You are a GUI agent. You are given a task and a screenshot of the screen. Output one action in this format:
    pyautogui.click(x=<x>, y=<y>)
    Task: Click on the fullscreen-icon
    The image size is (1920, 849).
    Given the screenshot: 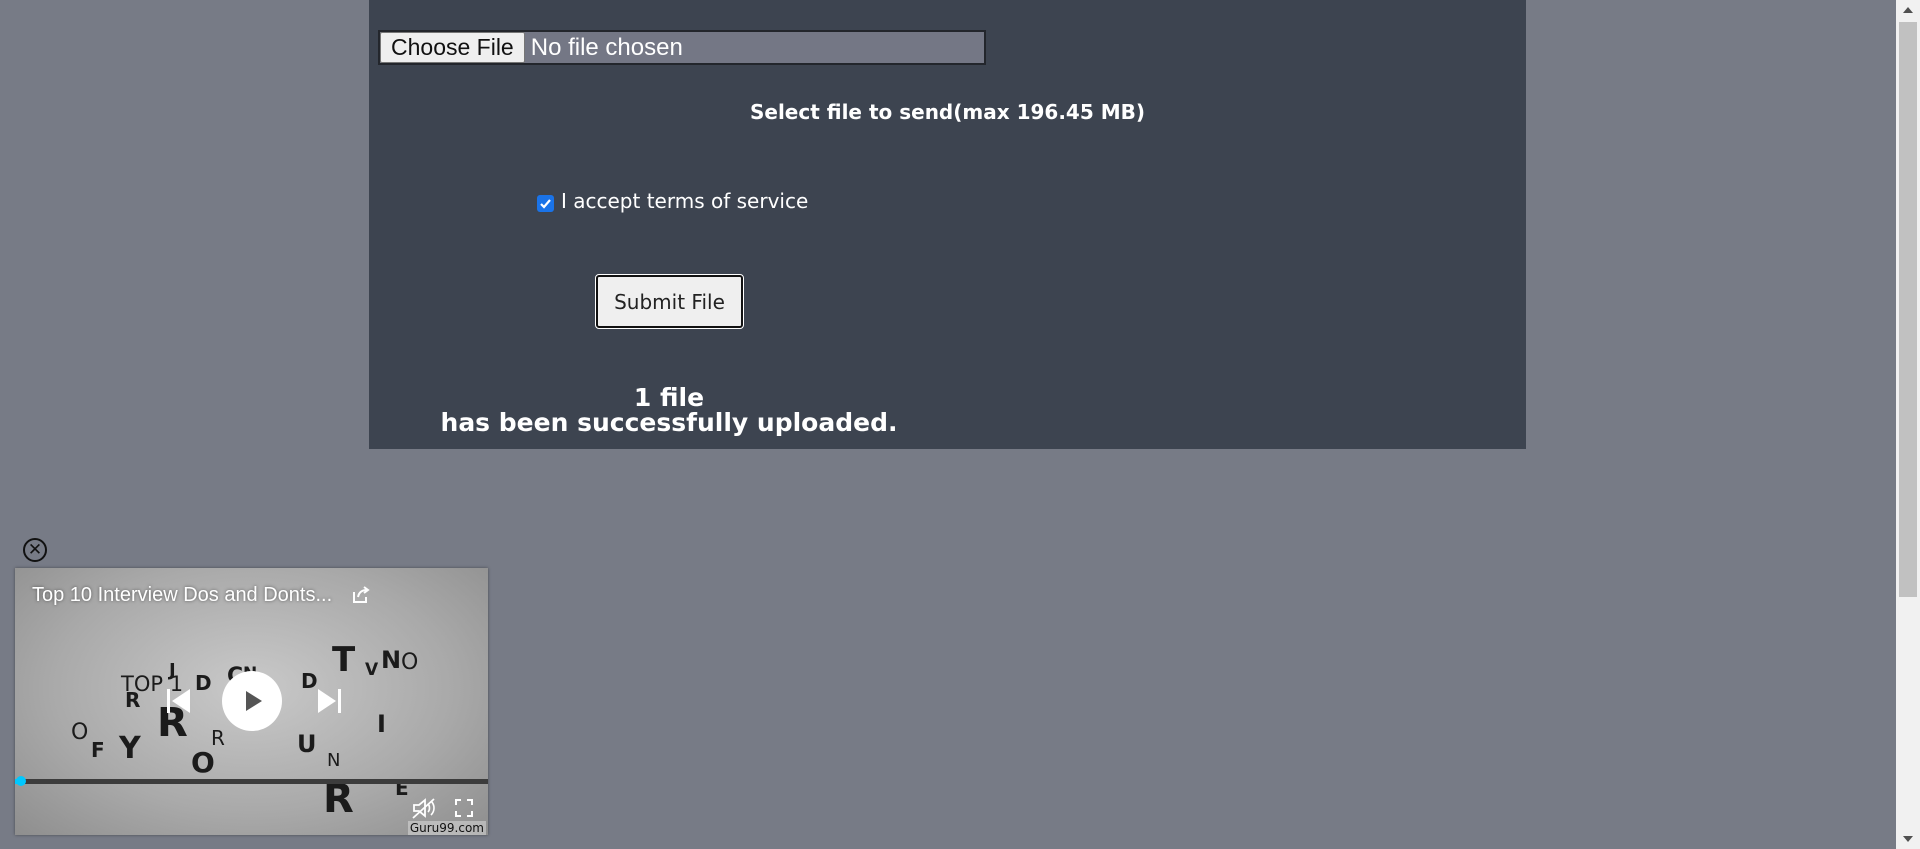 What is the action you would take?
    pyautogui.click(x=464, y=808)
    